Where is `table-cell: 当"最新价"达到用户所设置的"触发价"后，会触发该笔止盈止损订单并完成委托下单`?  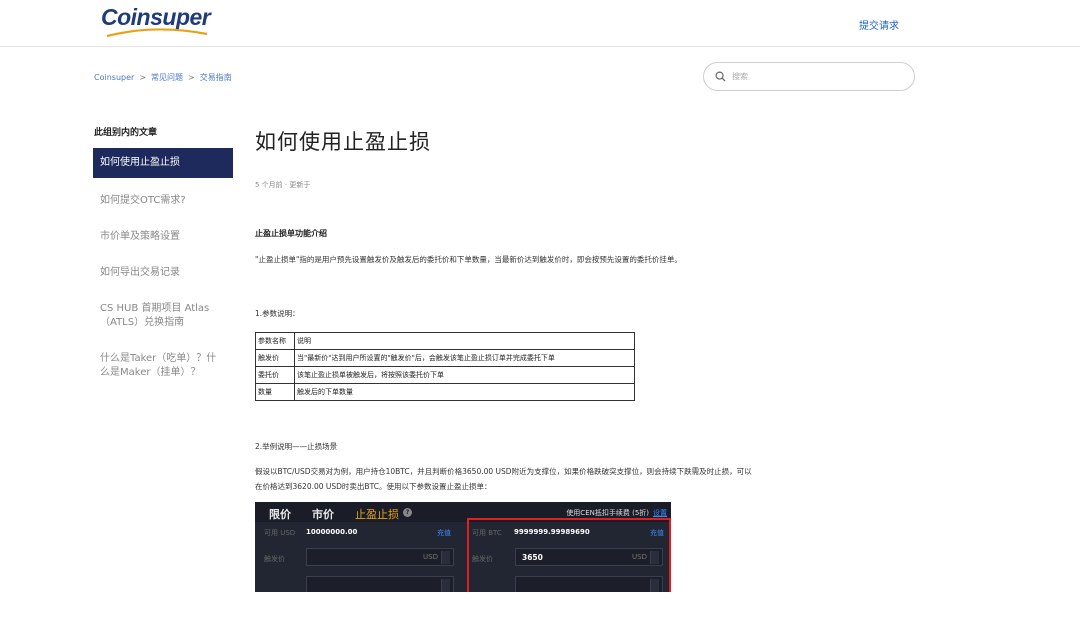
table-cell: 当"最新价"达到用户所设置的"触发价"后，会触发该笔止盈止损订单并完成委托下单 is located at coordinates (464, 358).